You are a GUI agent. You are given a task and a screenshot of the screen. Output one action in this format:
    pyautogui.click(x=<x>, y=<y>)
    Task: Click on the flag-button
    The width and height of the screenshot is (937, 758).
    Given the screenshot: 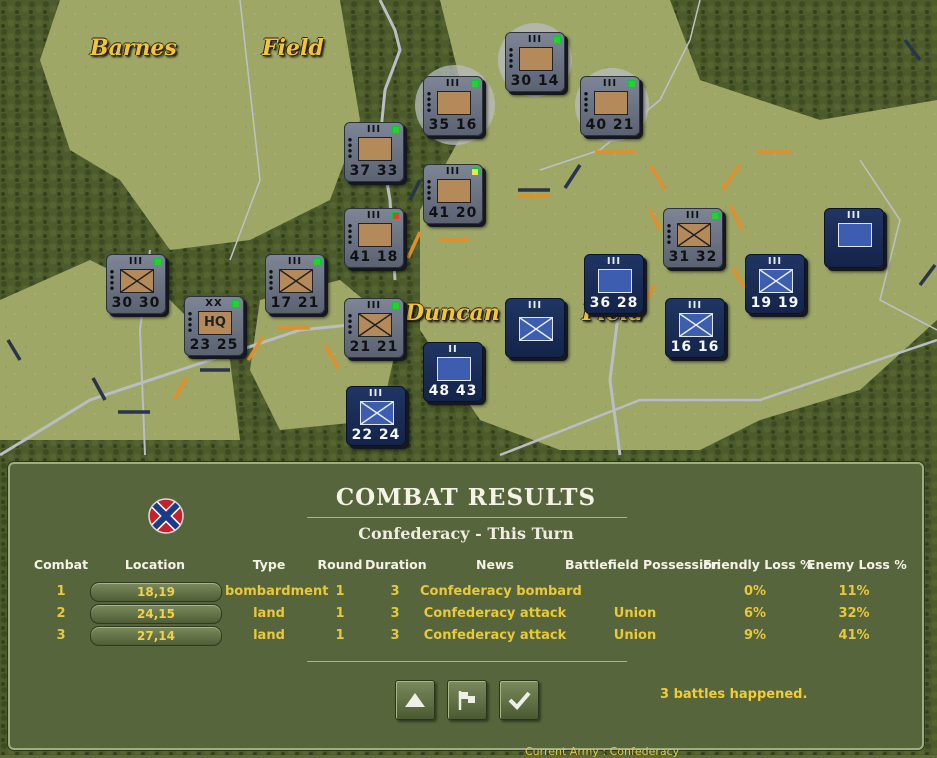 What is the action you would take?
    pyautogui.click(x=467, y=700)
    